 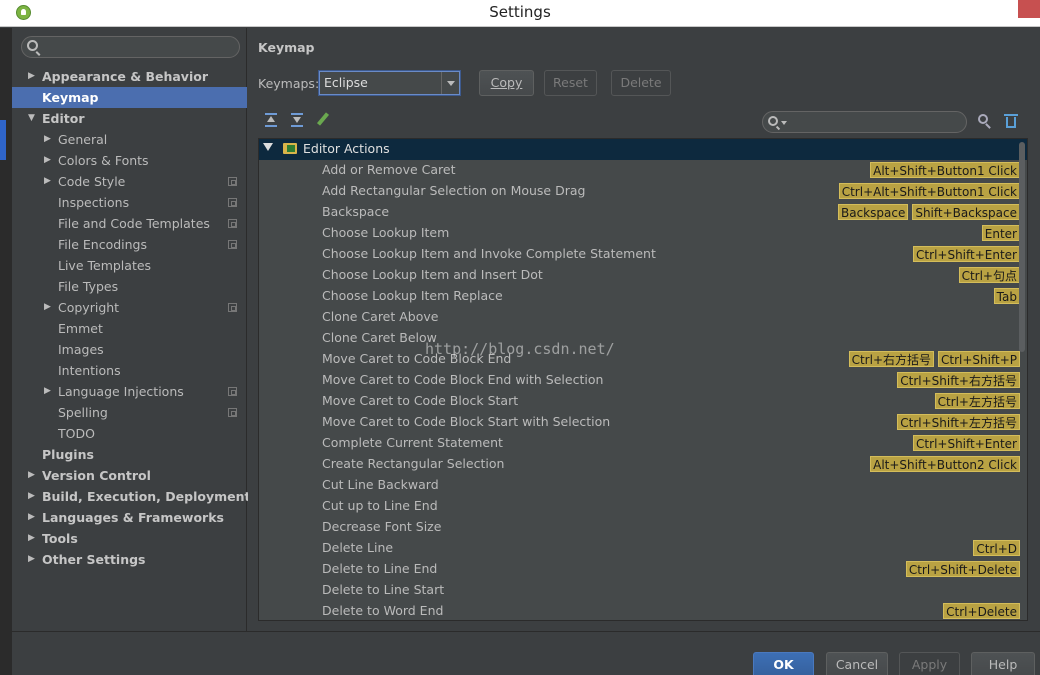 What do you see at coordinates (129, 433) in the screenshot?
I see `sidebar-item-todo: TODO` at bounding box center [129, 433].